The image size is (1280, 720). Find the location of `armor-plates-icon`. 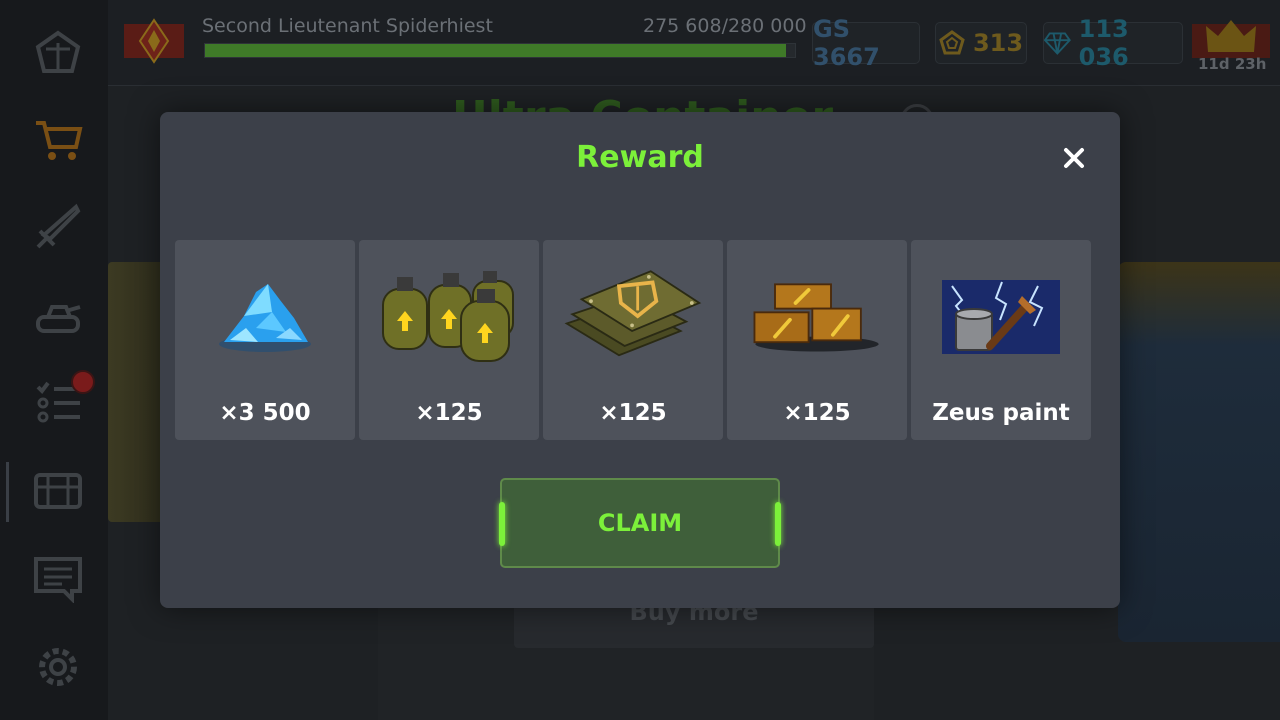

armor-plates-icon is located at coordinates (633, 317).